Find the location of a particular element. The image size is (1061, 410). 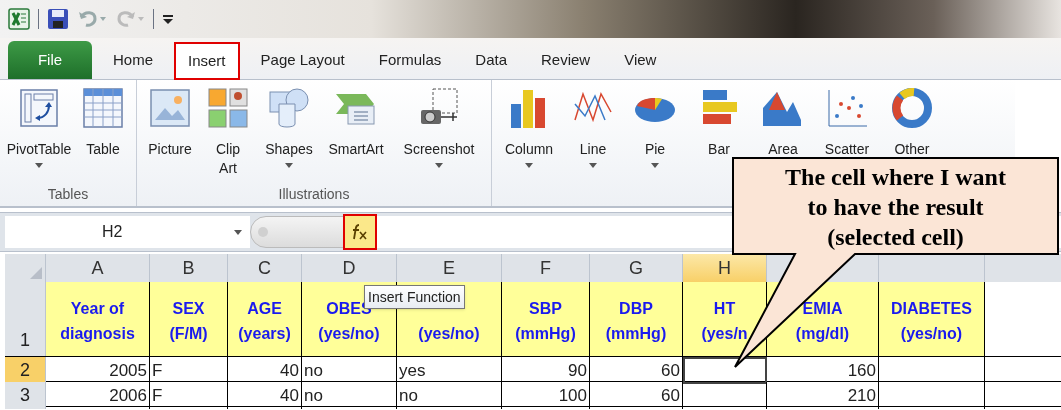

name-box: H2 is located at coordinates (127, 232).